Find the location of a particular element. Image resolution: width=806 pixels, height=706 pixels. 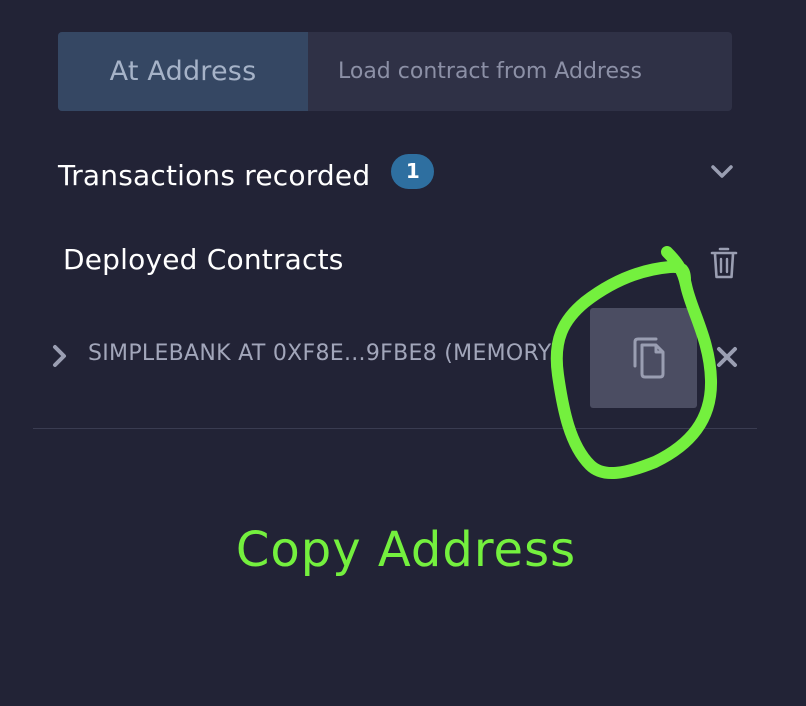

at-address-section: At Address is located at coordinates (395, 71).